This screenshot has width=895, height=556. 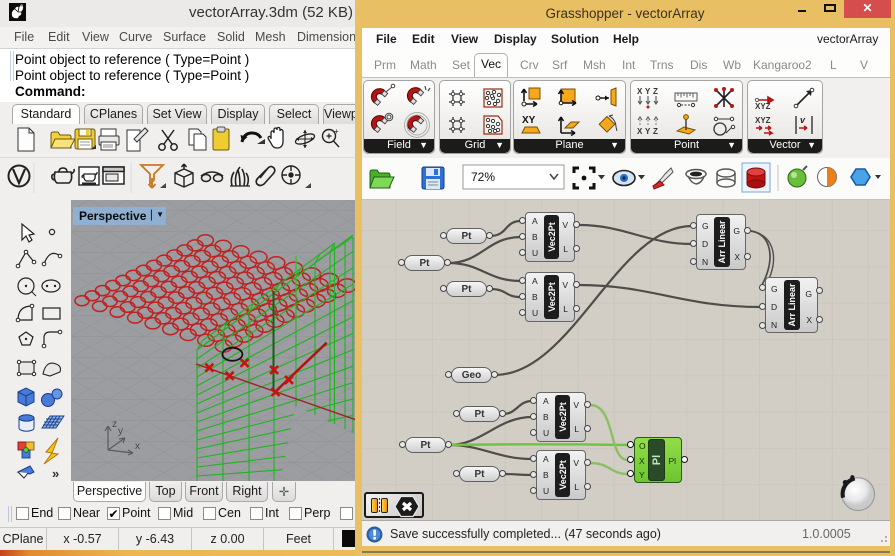 I want to click on svg-text: v, so click(x=803, y=120).